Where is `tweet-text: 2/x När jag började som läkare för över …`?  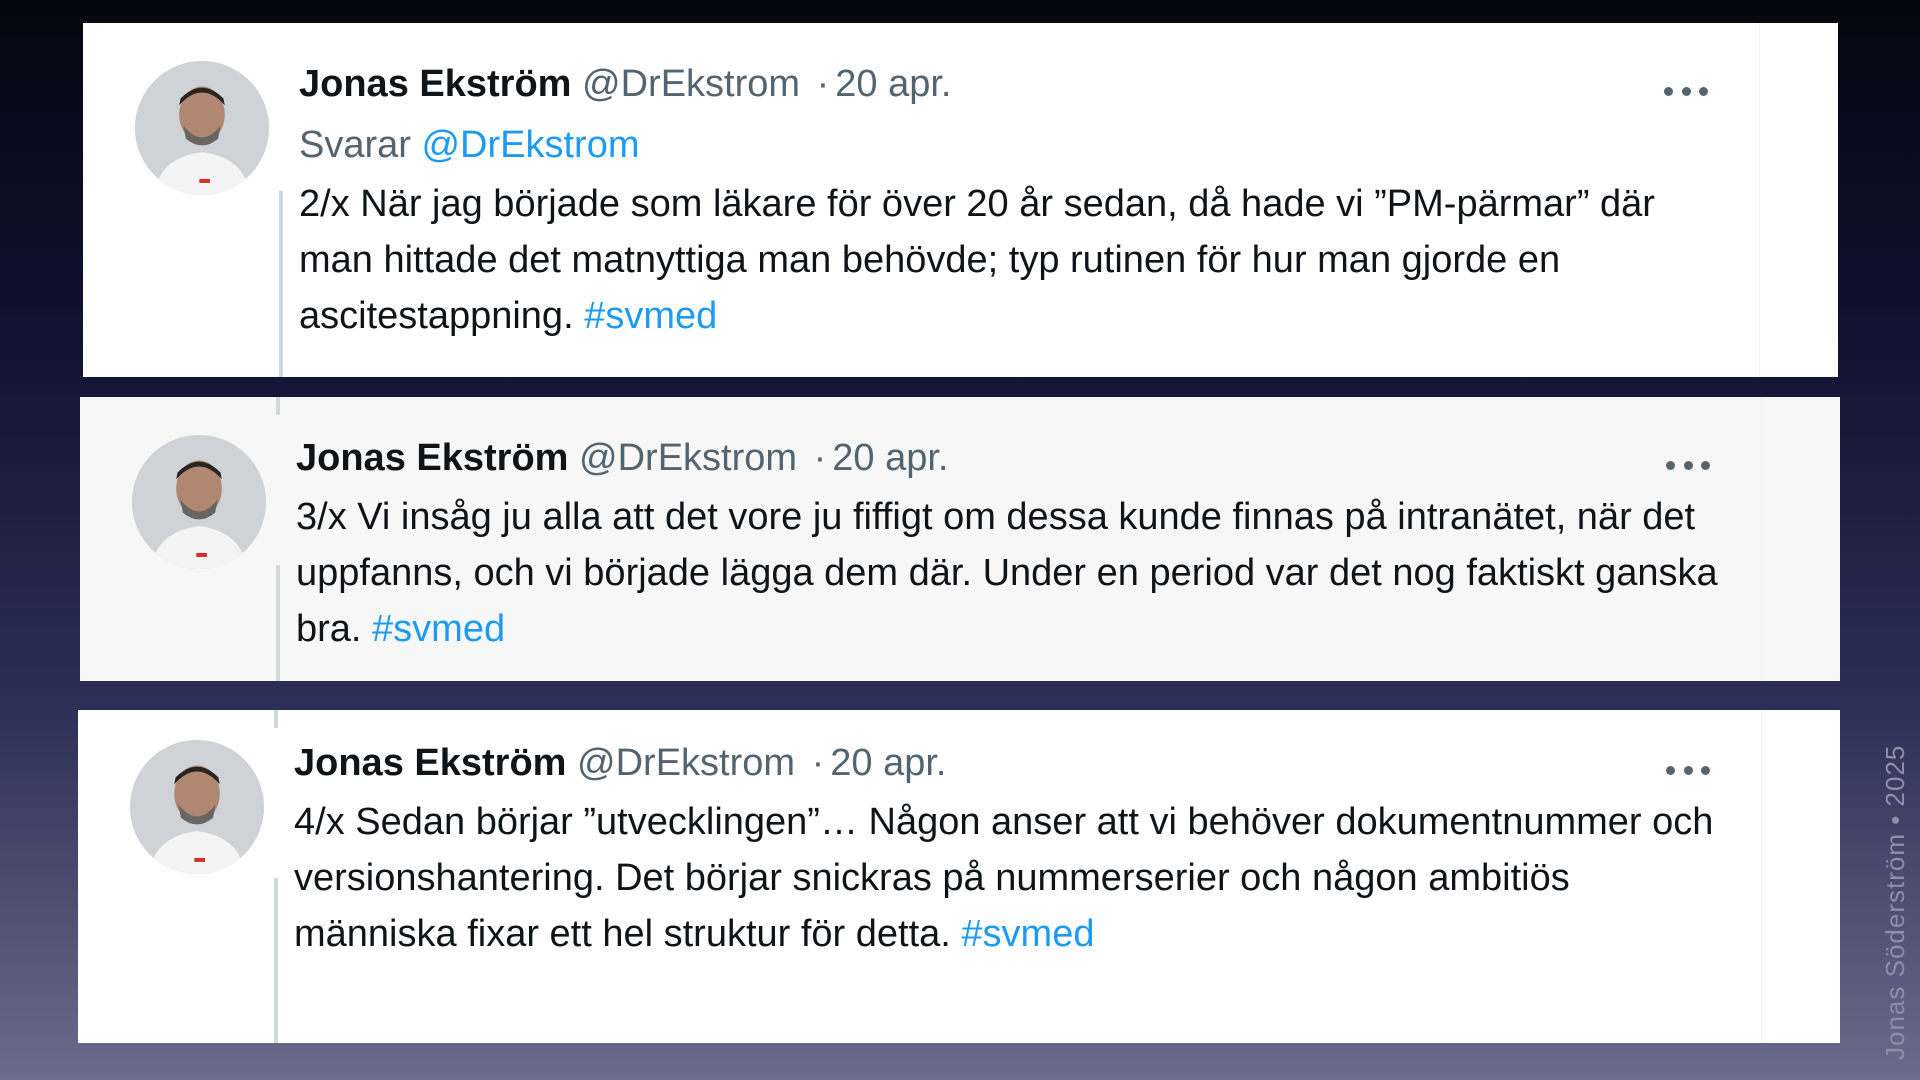 tweet-text: 2/x När jag började som läkare för över … is located at coordinates (1008, 260).